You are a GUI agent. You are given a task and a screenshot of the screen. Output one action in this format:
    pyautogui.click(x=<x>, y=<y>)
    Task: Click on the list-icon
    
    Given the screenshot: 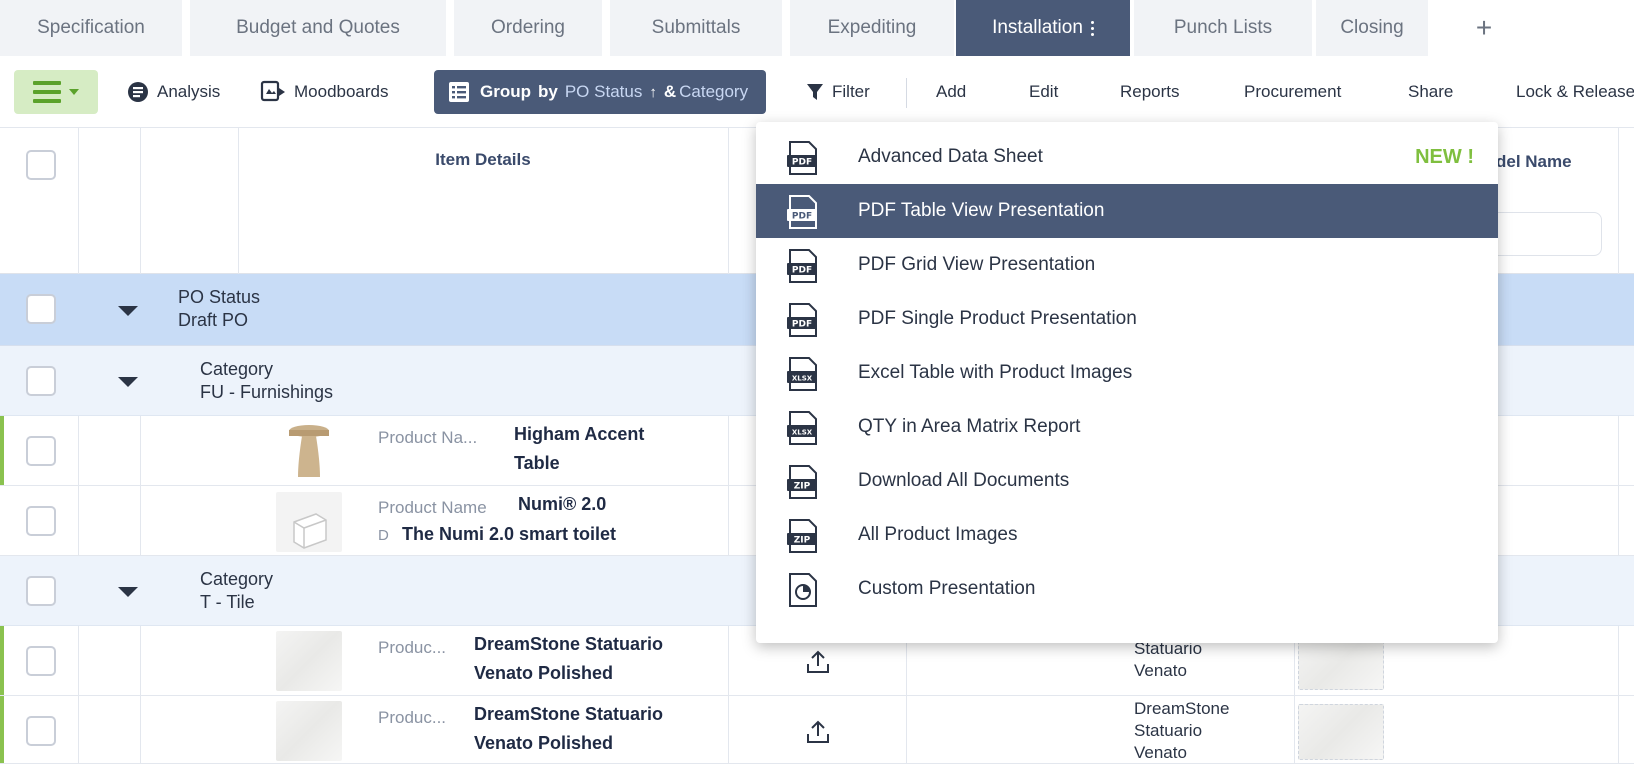 What is the action you would take?
    pyautogui.click(x=459, y=92)
    